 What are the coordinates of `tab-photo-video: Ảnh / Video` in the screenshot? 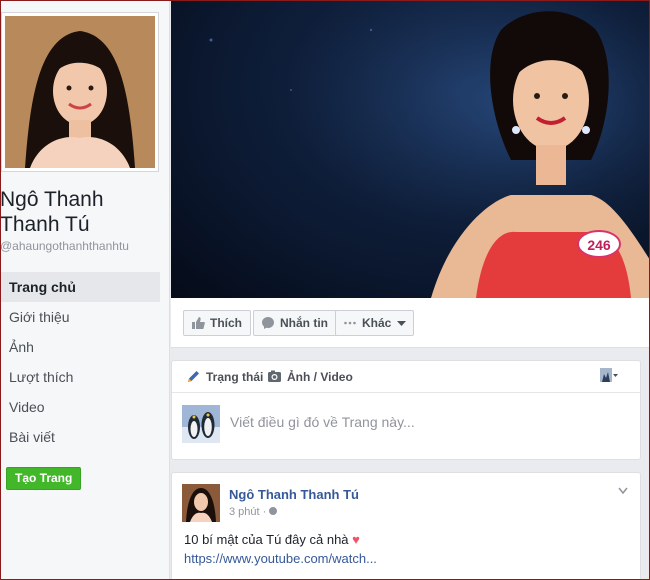 It's located at (310, 377).